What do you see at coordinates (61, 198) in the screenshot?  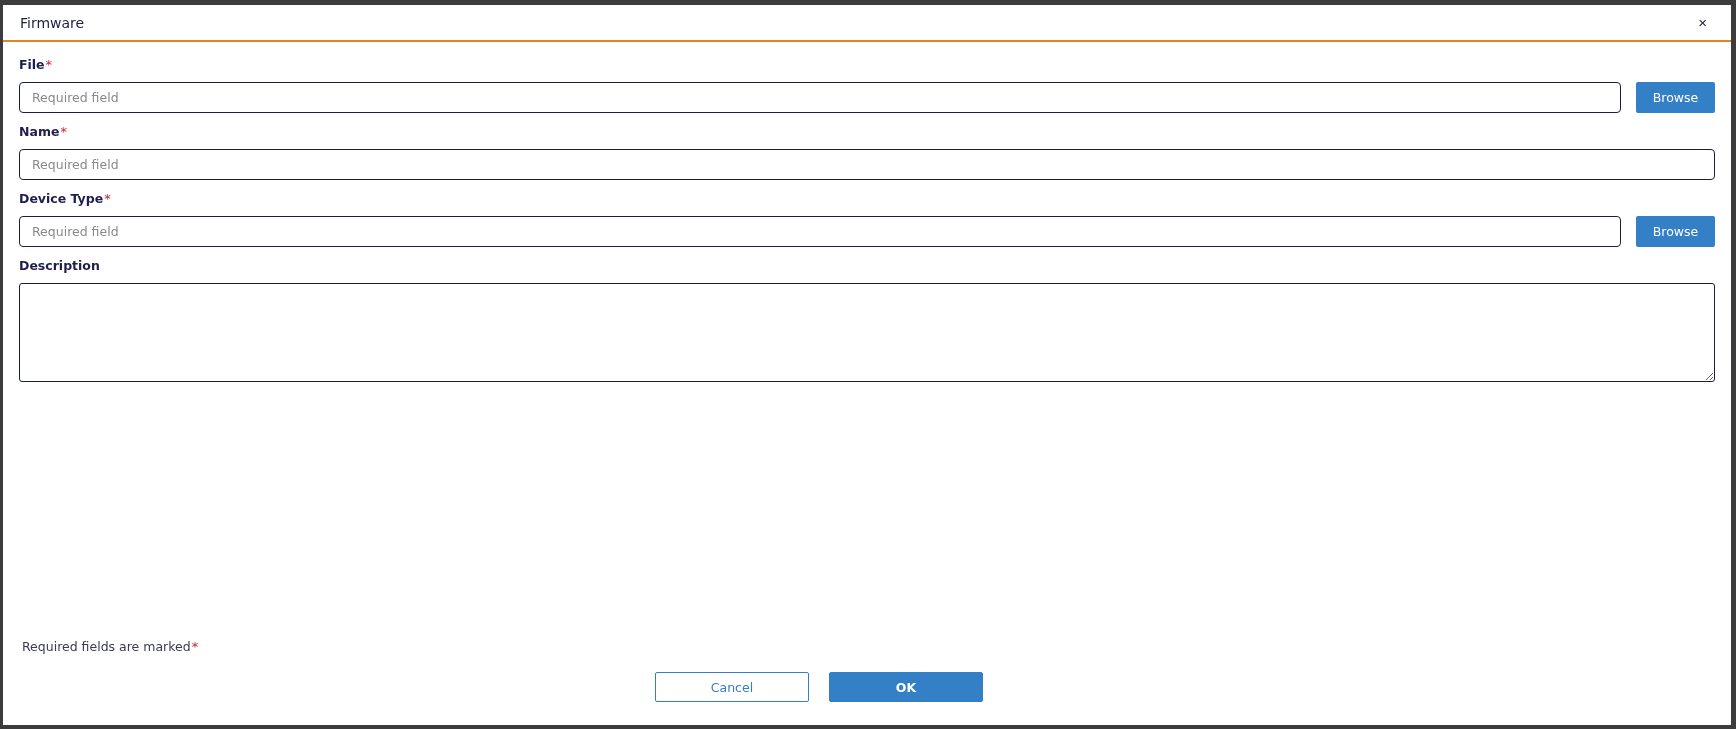 I see `field-label: Device Type` at bounding box center [61, 198].